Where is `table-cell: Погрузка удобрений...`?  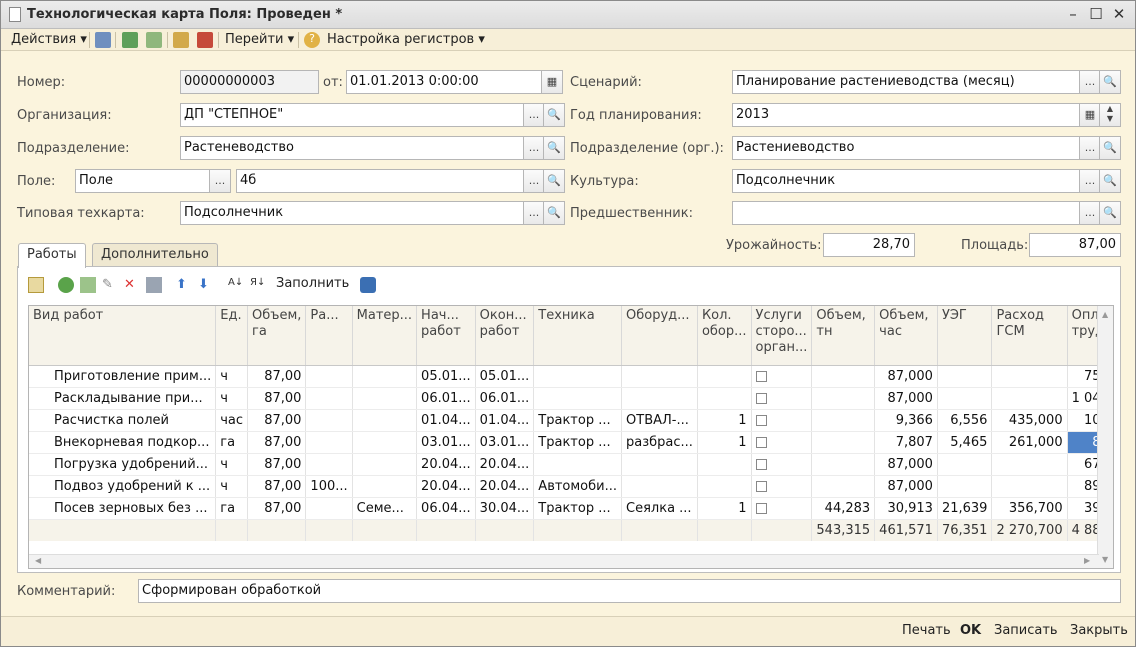 table-cell: Погрузка удобрений... is located at coordinates (123, 464).